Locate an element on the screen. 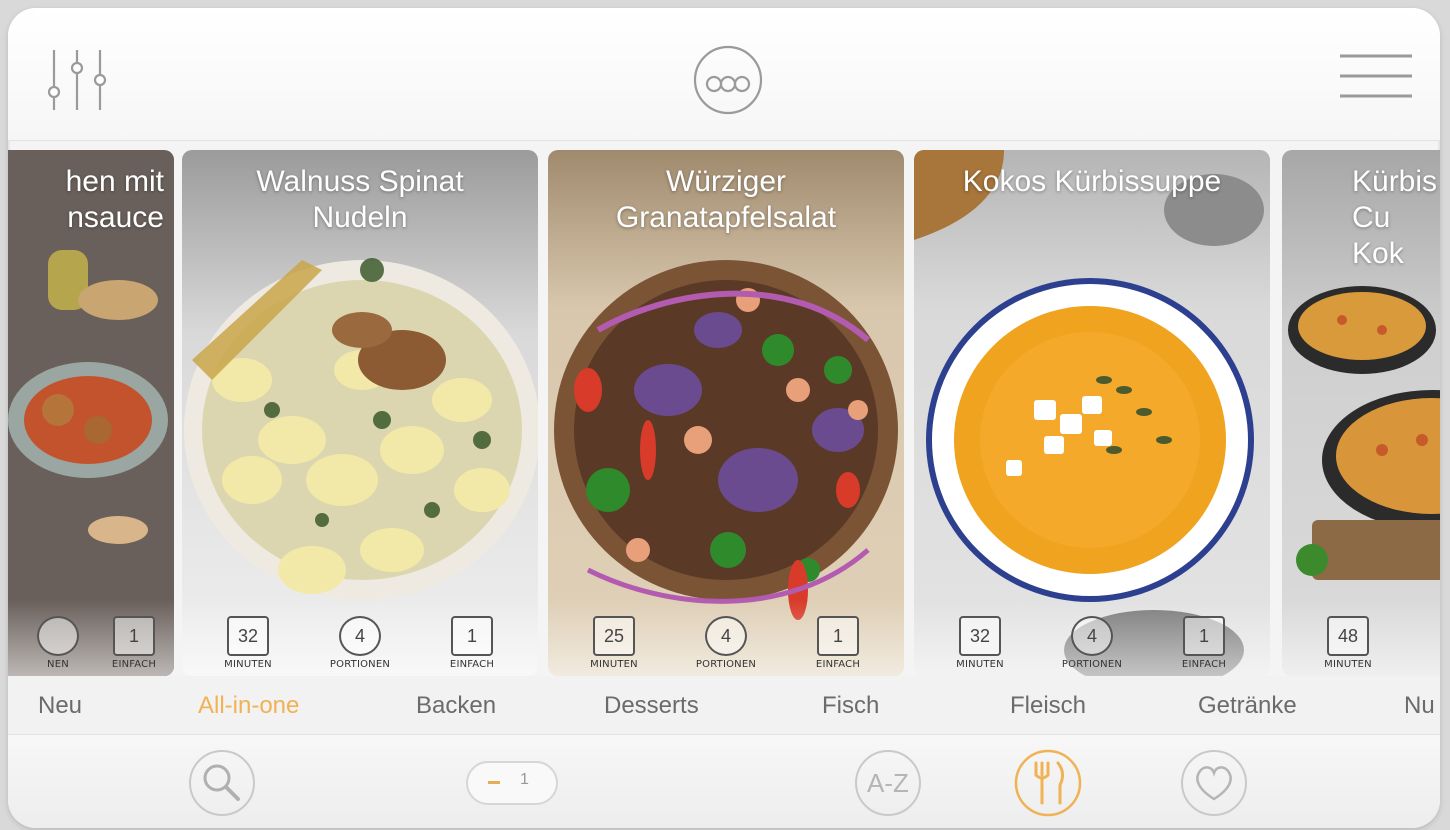  recipe-title: Würziger Granatapfelsalat is located at coordinates (726, 199).